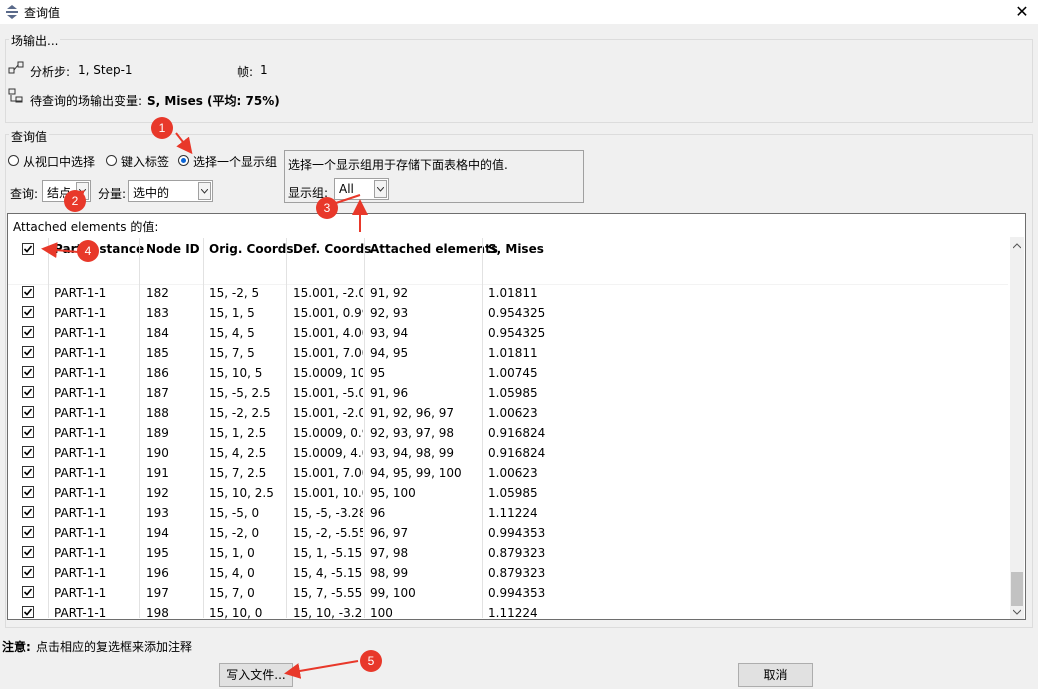 Image resolution: width=1038 pixels, height=689 pixels. I want to click on arrow-3-line, so click(348, 199).